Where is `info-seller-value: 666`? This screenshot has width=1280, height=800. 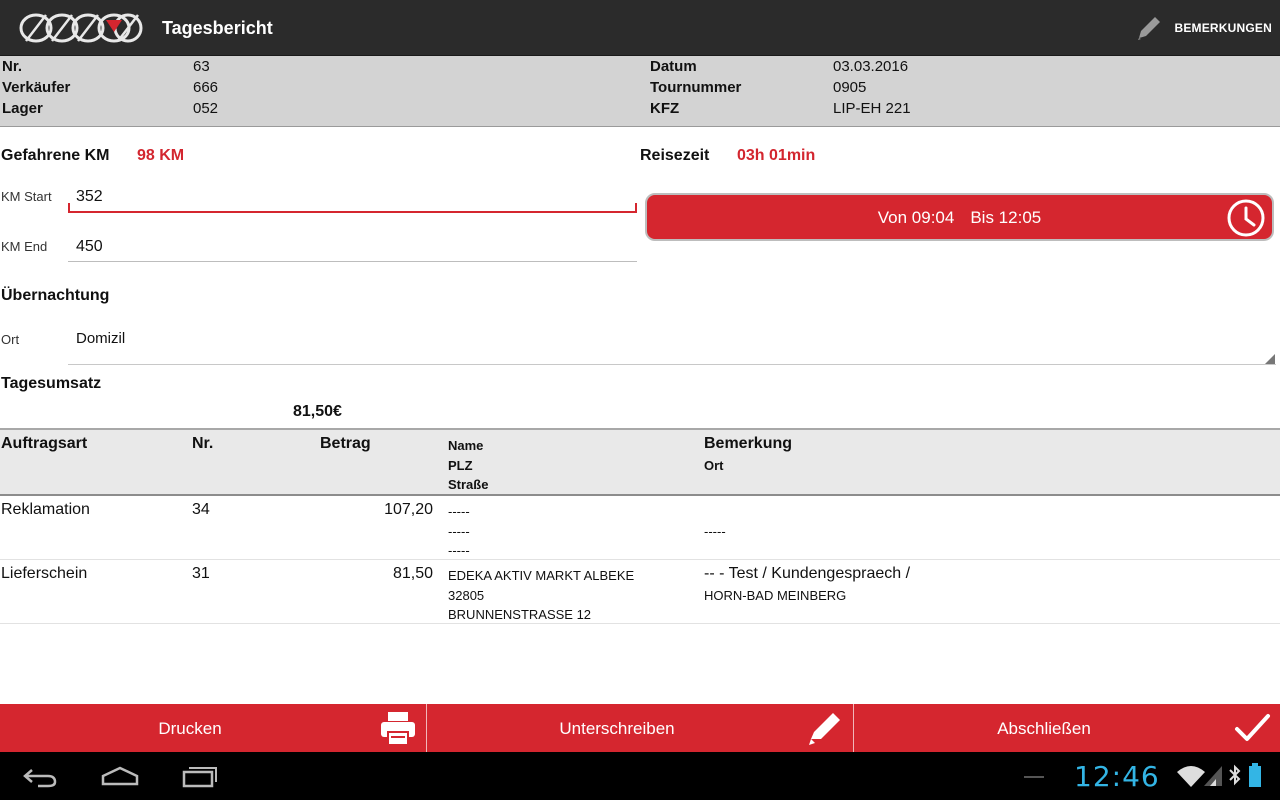
info-seller-value: 666 is located at coordinates (206, 87).